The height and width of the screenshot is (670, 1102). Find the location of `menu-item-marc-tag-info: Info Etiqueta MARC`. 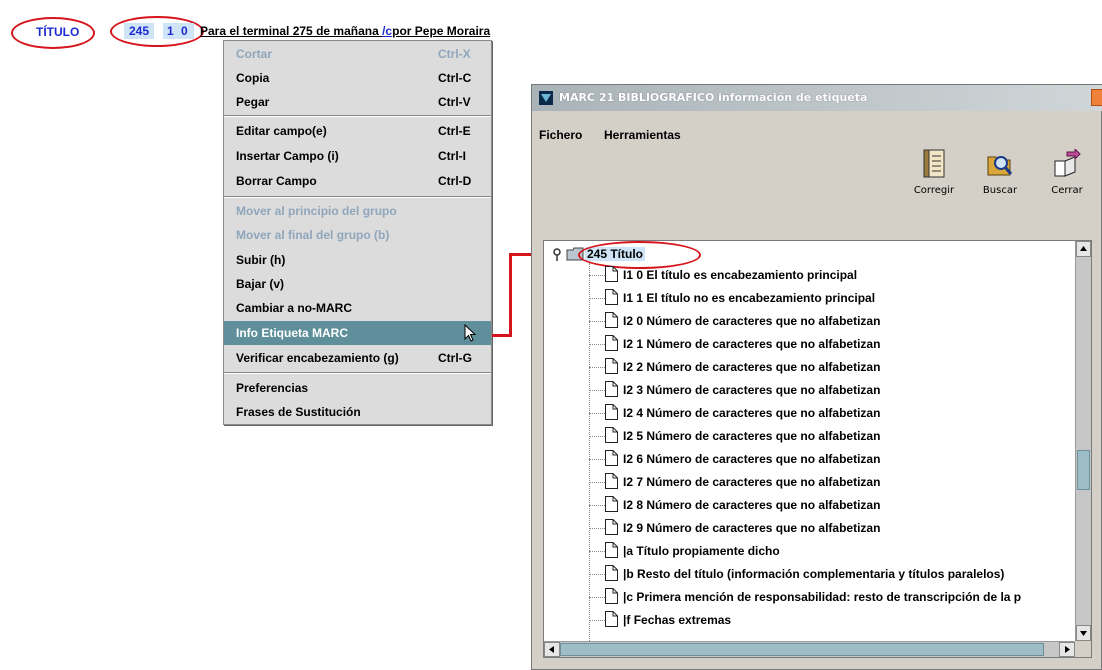

menu-item-marc-tag-info: Info Etiqueta MARC is located at coordinates (357, 333).